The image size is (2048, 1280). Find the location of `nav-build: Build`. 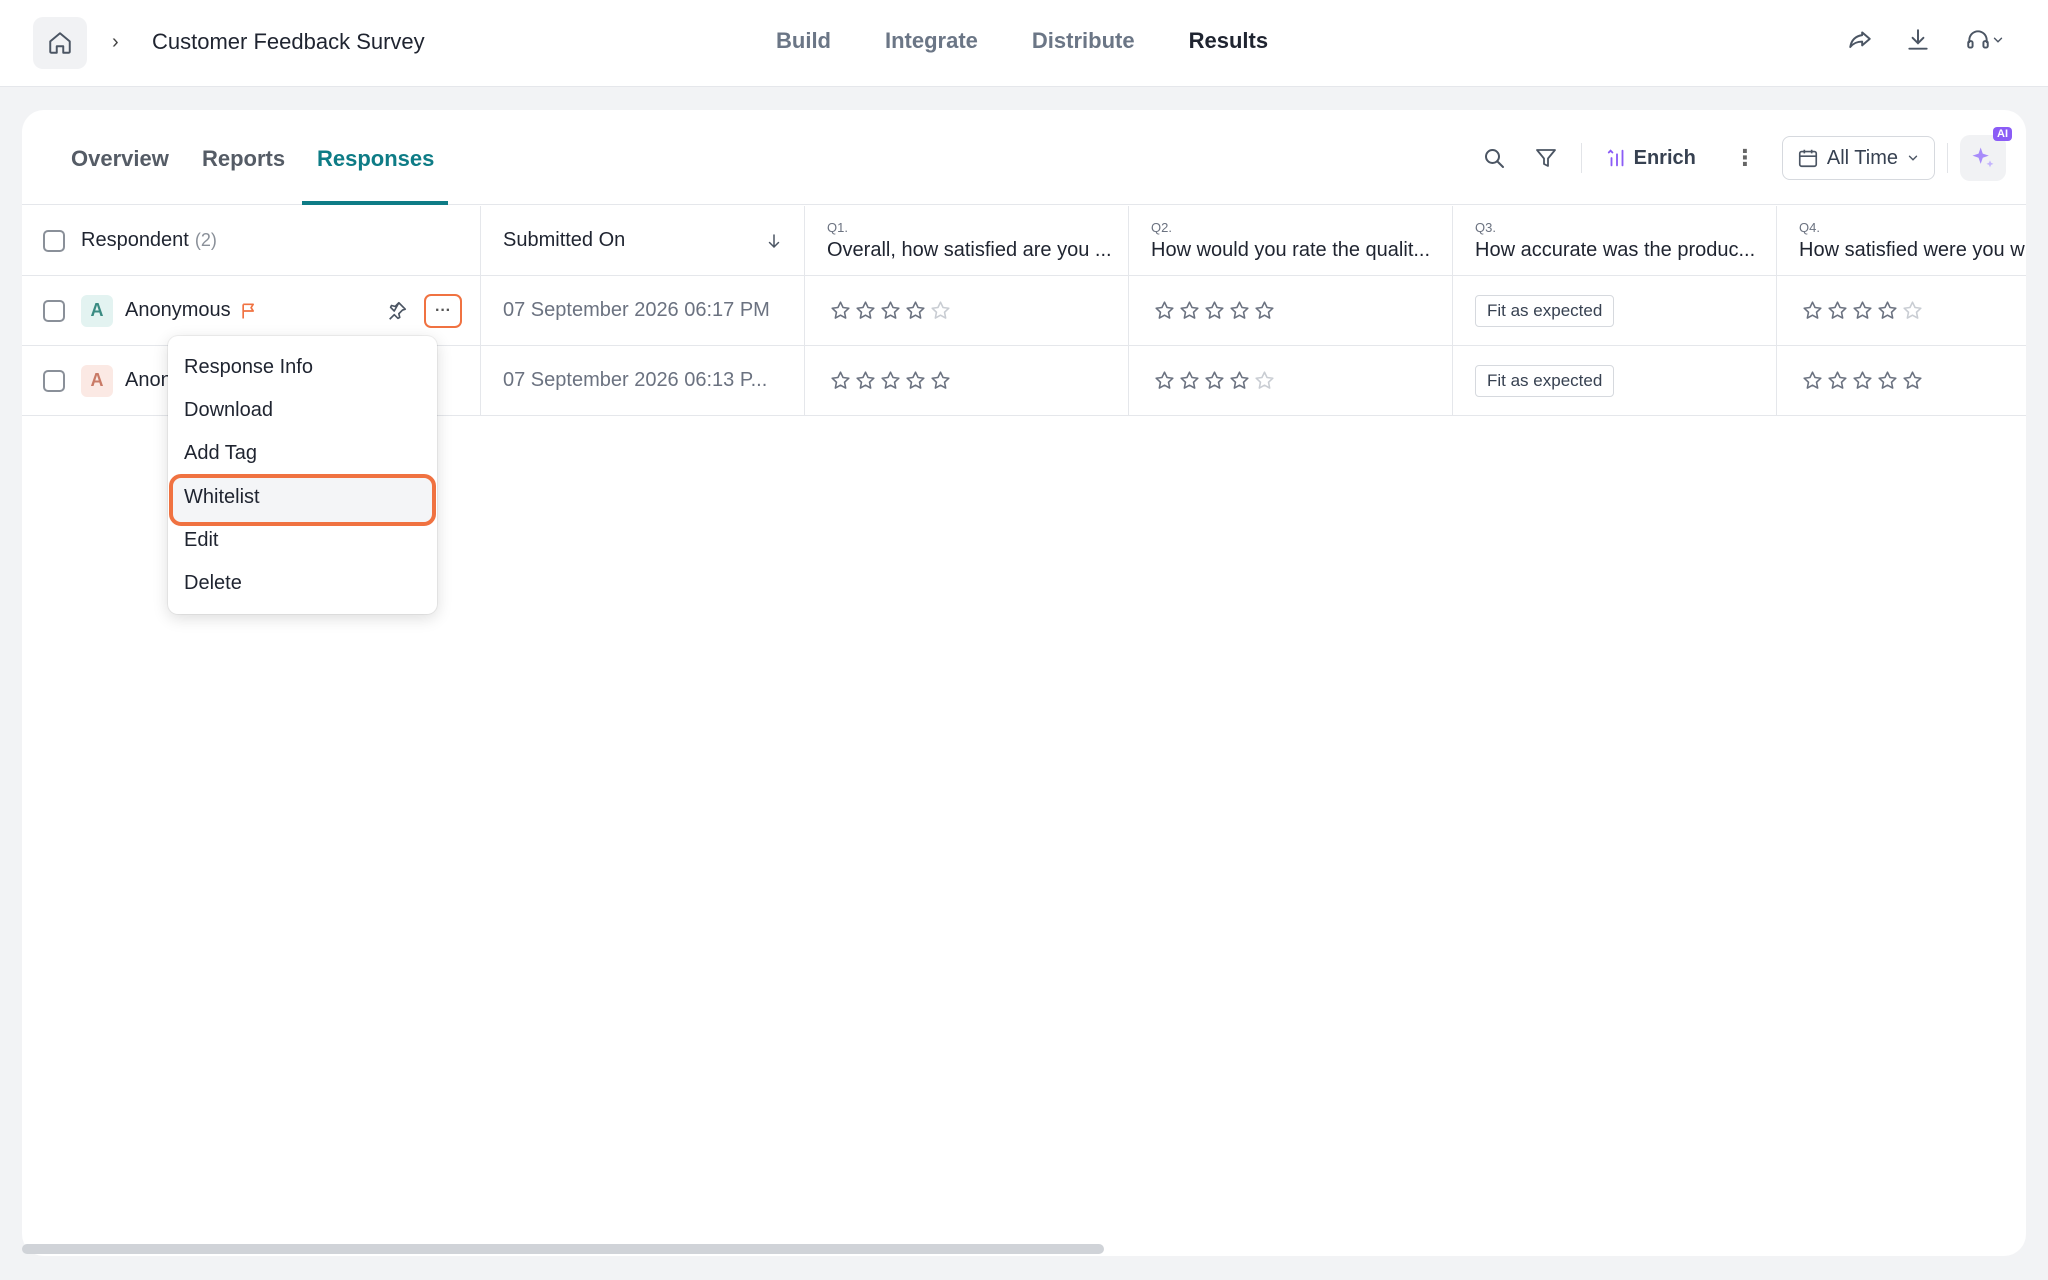

nav-build: Build is located at coordinates (803, 41).